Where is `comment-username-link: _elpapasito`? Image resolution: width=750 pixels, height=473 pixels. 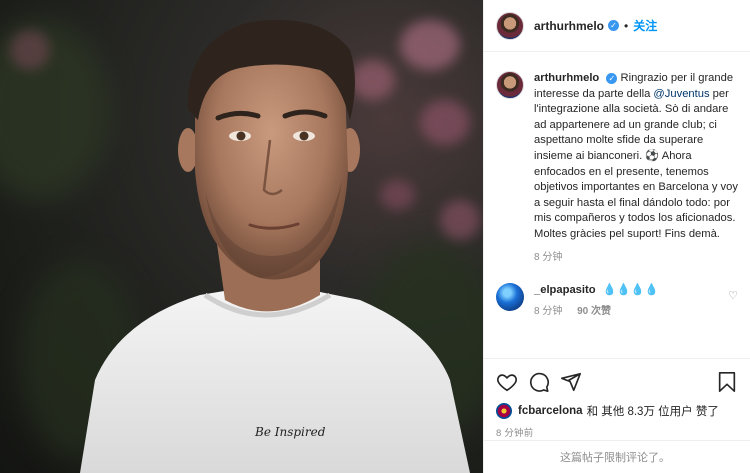
comment-username-link: _elpapasito is located at coordinates (565, 290).